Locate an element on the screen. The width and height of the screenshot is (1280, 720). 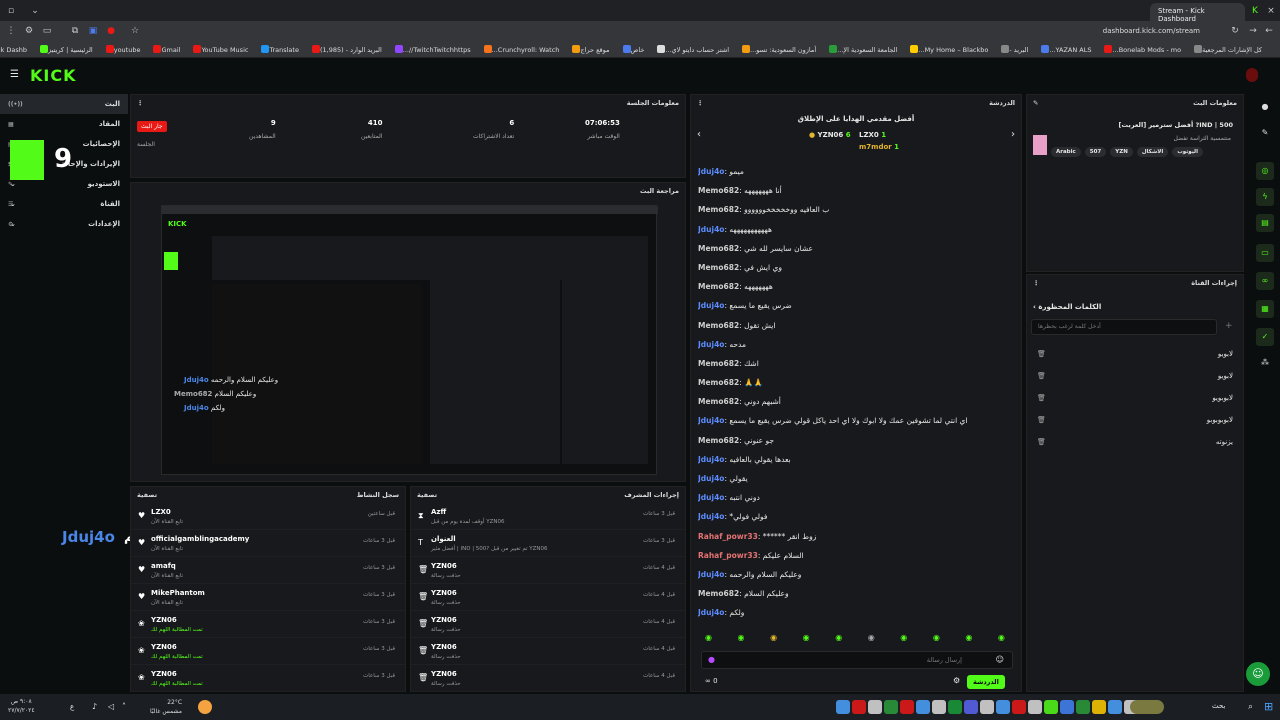
new-window-icon: ⧉ is located at coordinates (75, 31).